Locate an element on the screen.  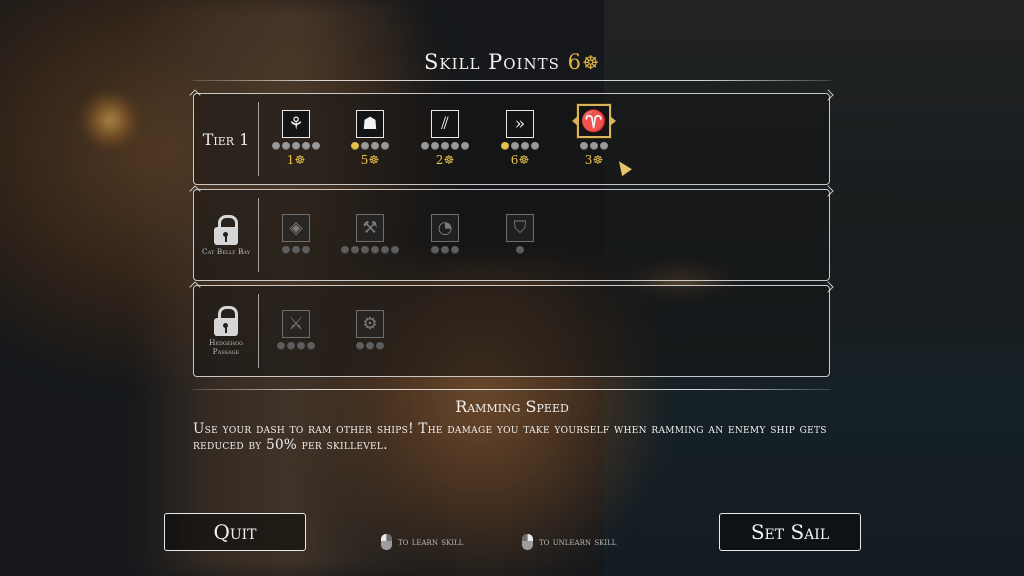
skill-slot-locked: ◔ is located at coordinates (445, 234).